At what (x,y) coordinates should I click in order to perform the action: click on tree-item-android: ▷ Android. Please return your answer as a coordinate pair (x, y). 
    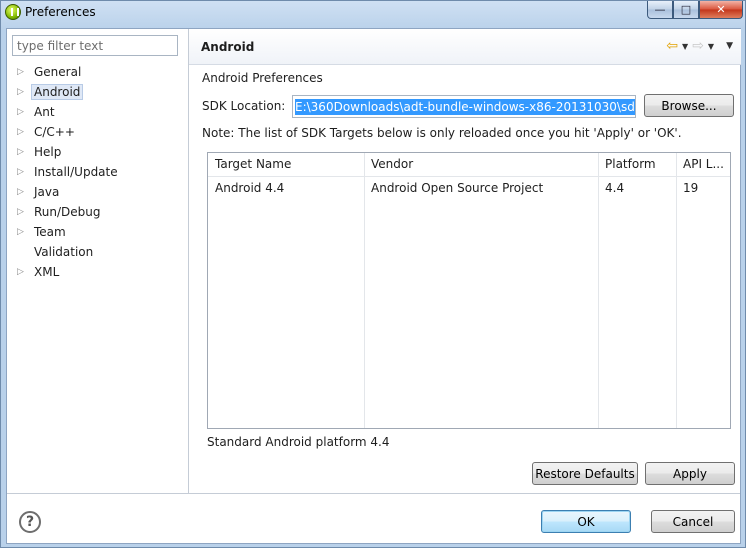
    Looking at the image, I should click on (69, 92).